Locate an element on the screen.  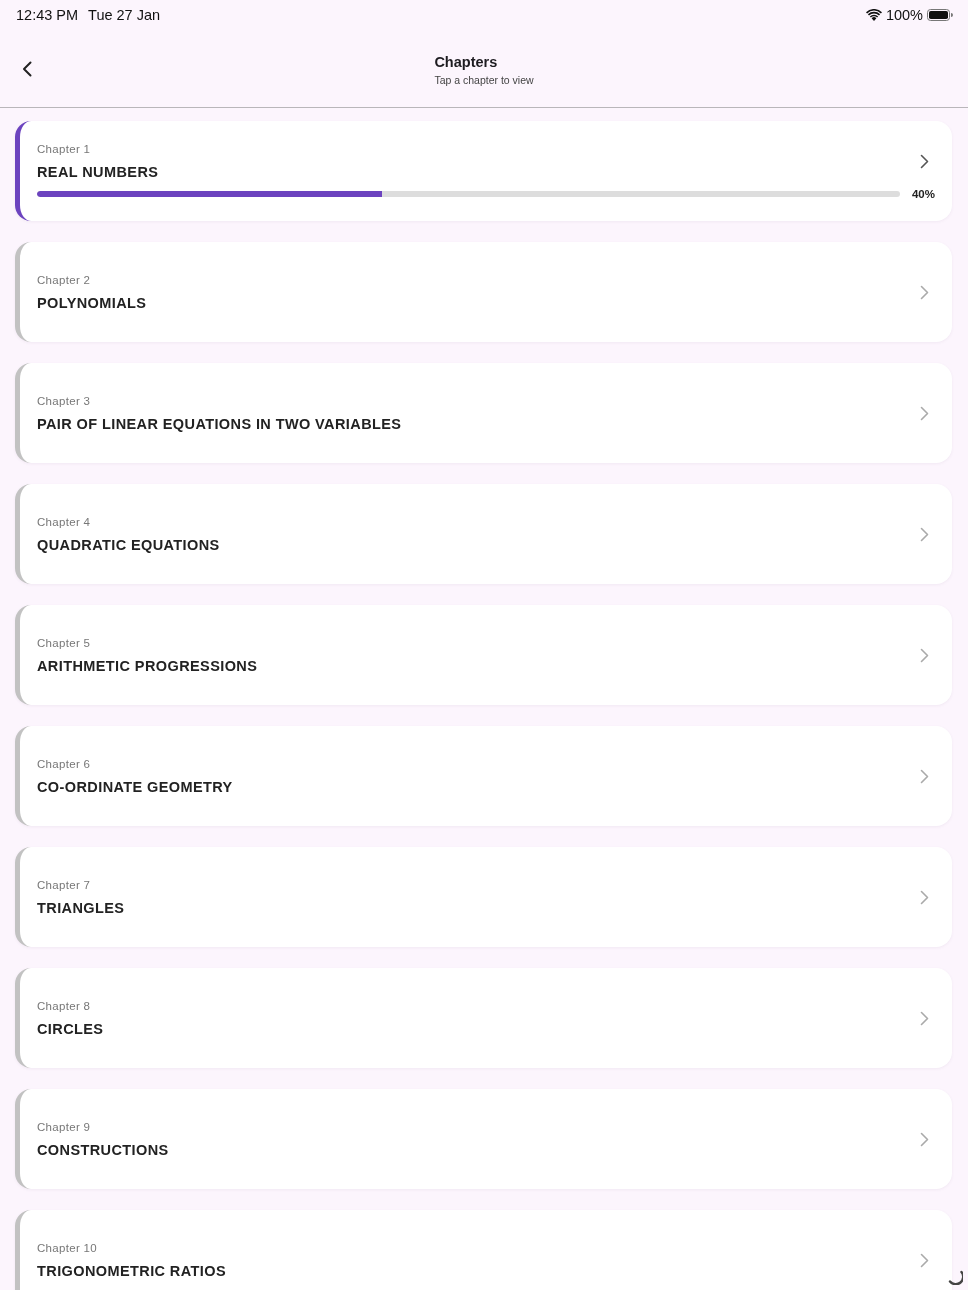
battery-icon is located at coordinates (940, 15).